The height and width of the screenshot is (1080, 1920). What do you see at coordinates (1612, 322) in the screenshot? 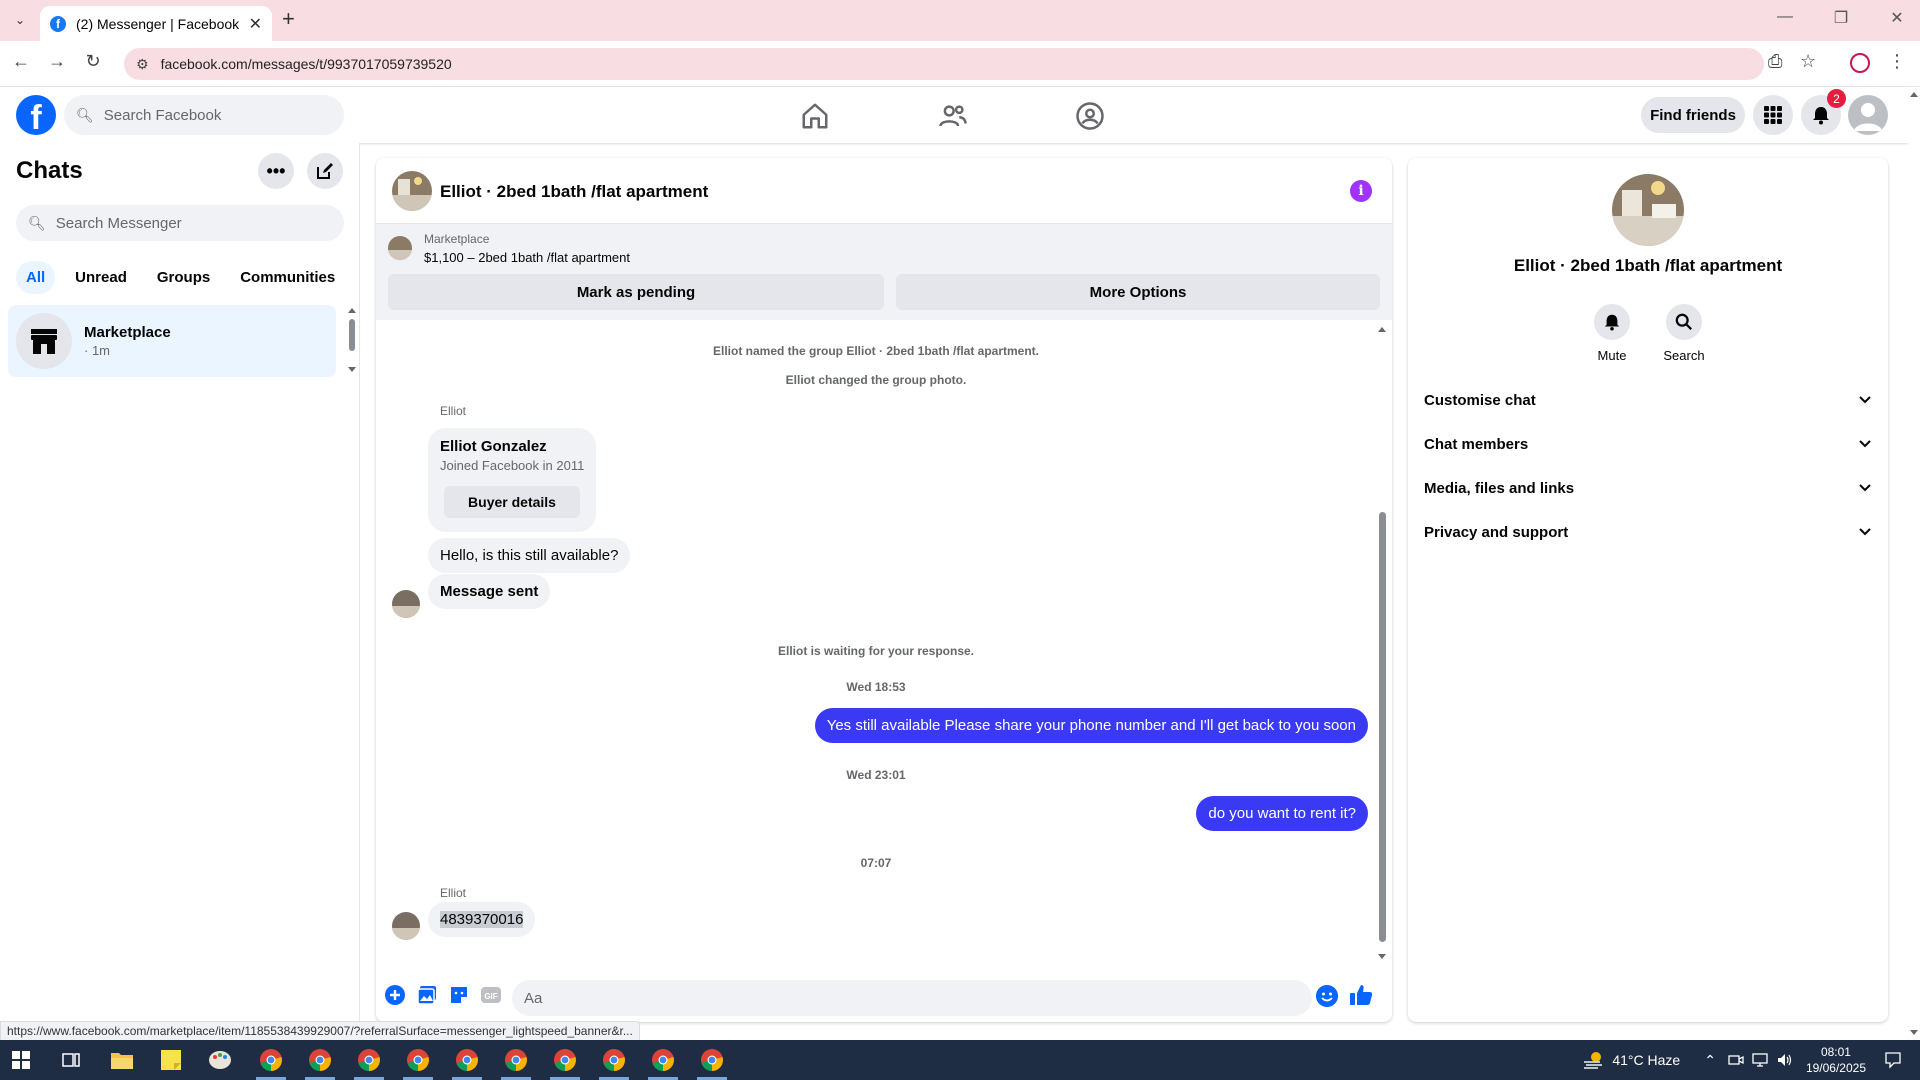
I see `mute-button` at bounding box center [1612, 322].